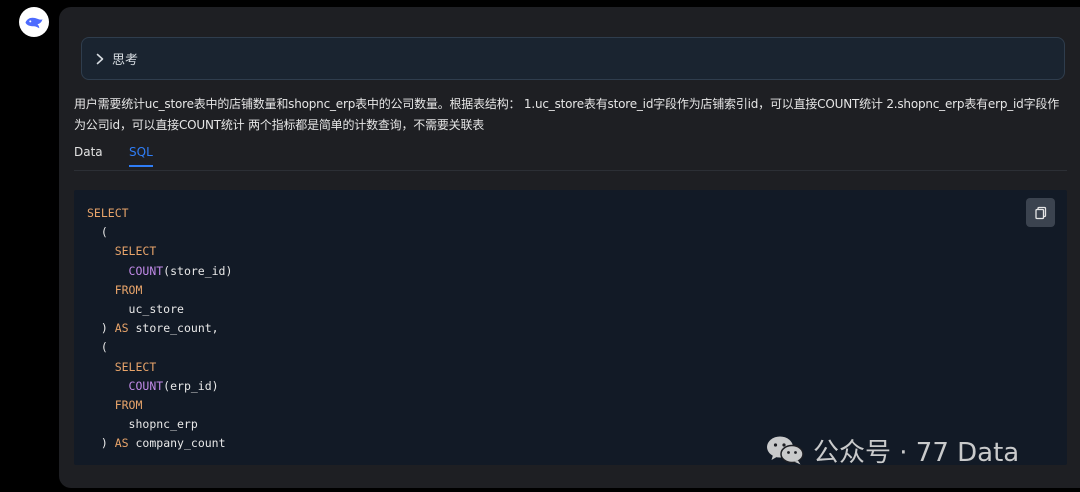  I want to click on copy-button, so click(1040, 212).